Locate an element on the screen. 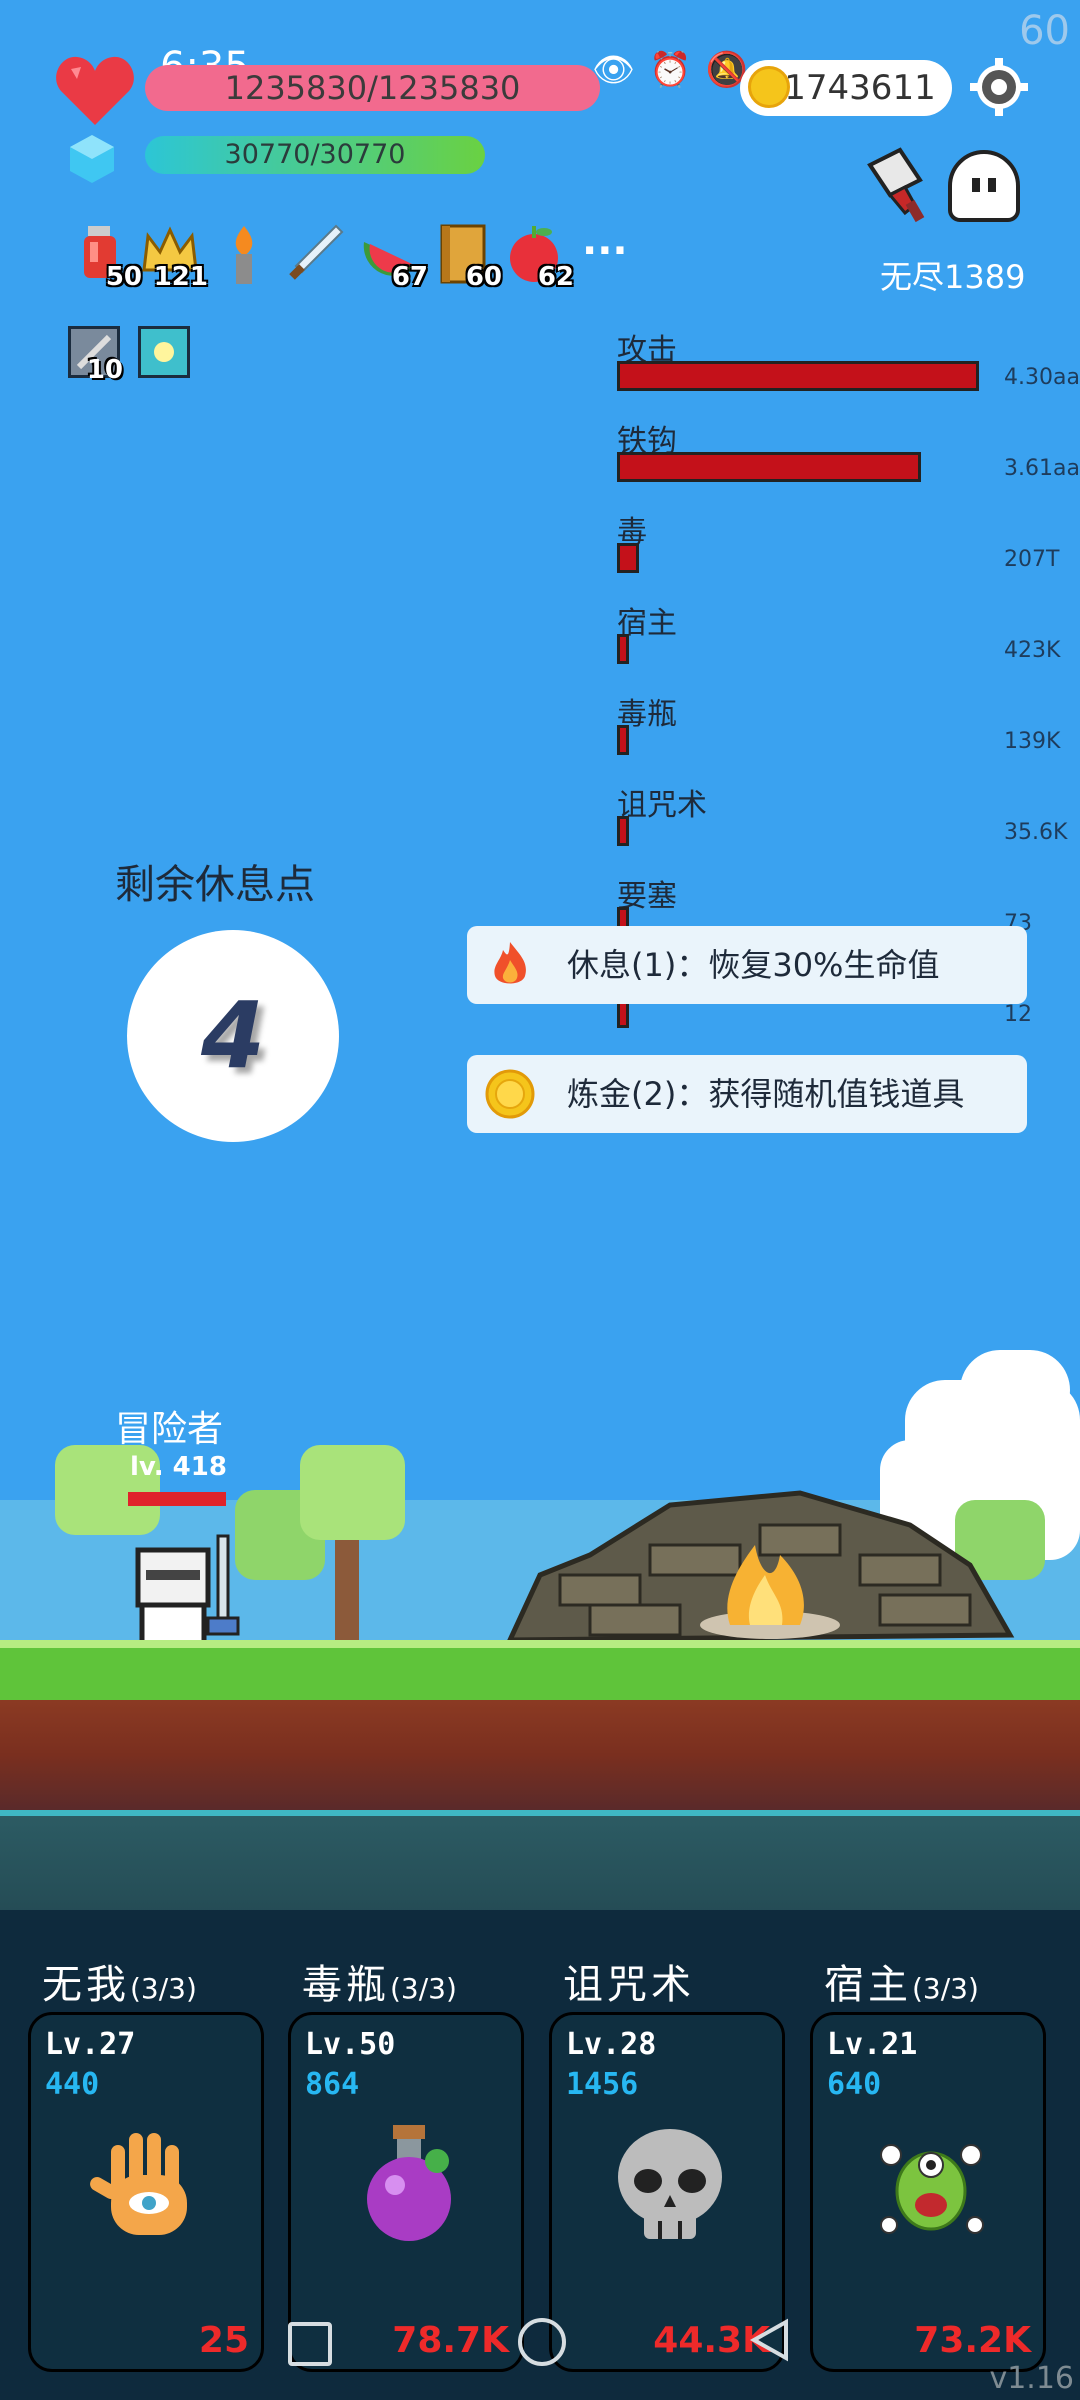  damage-stat-value: 3.61aa is located at coordinates (1042, 468).